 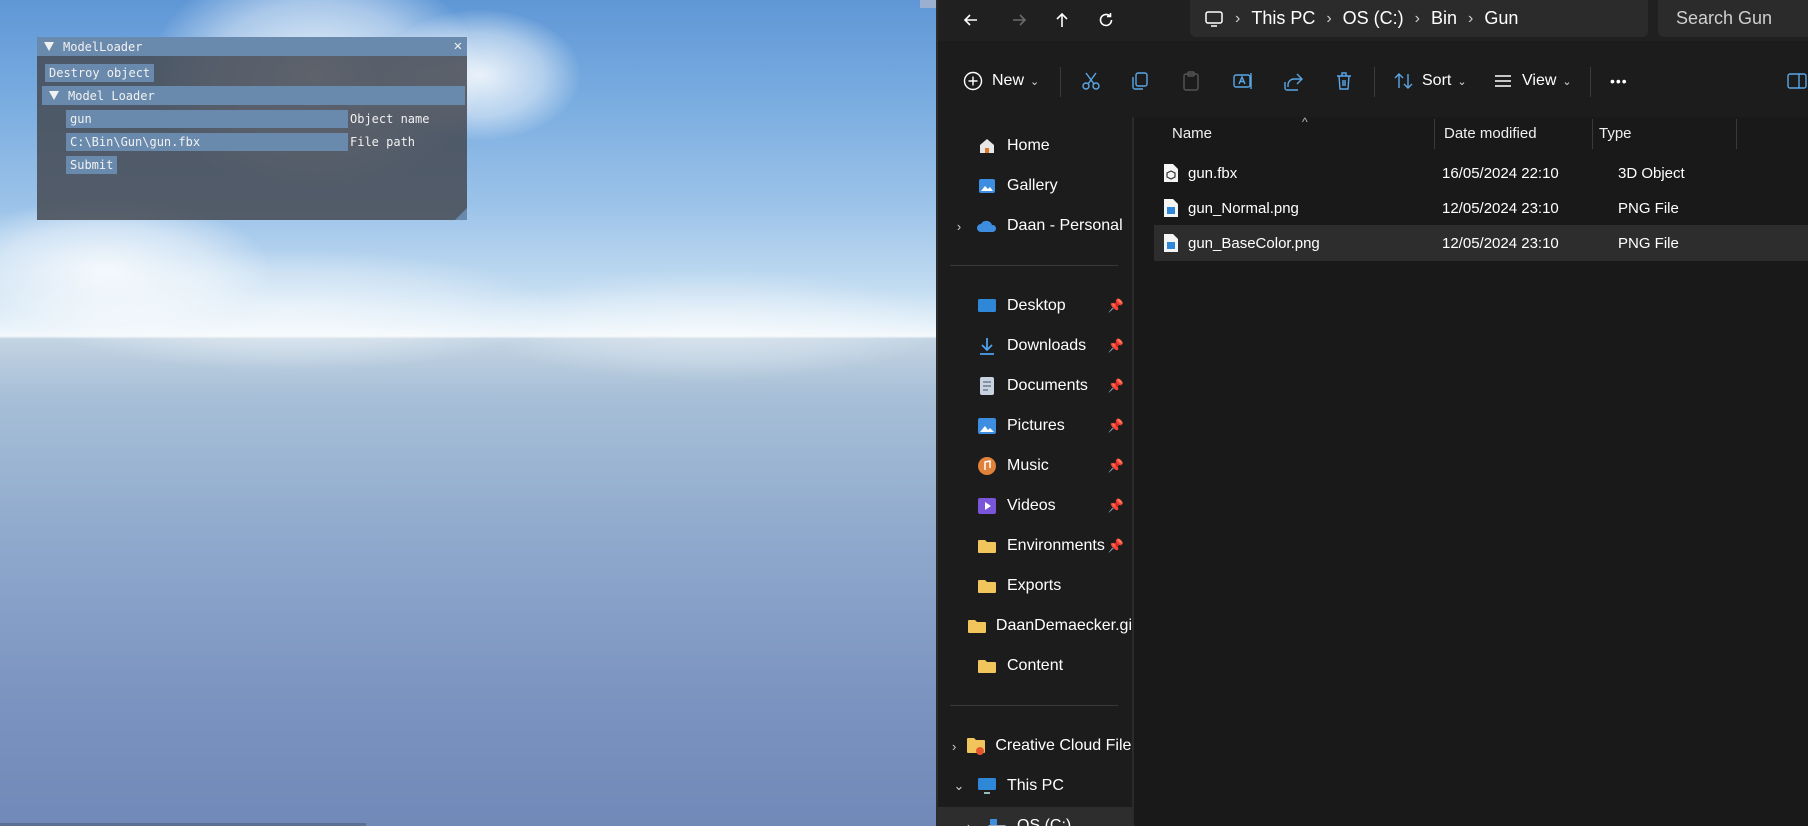 What do you see at coordinates (1008, 80) in the screenshot?
I see `new-label: New` at bounding box center [1008, 80].